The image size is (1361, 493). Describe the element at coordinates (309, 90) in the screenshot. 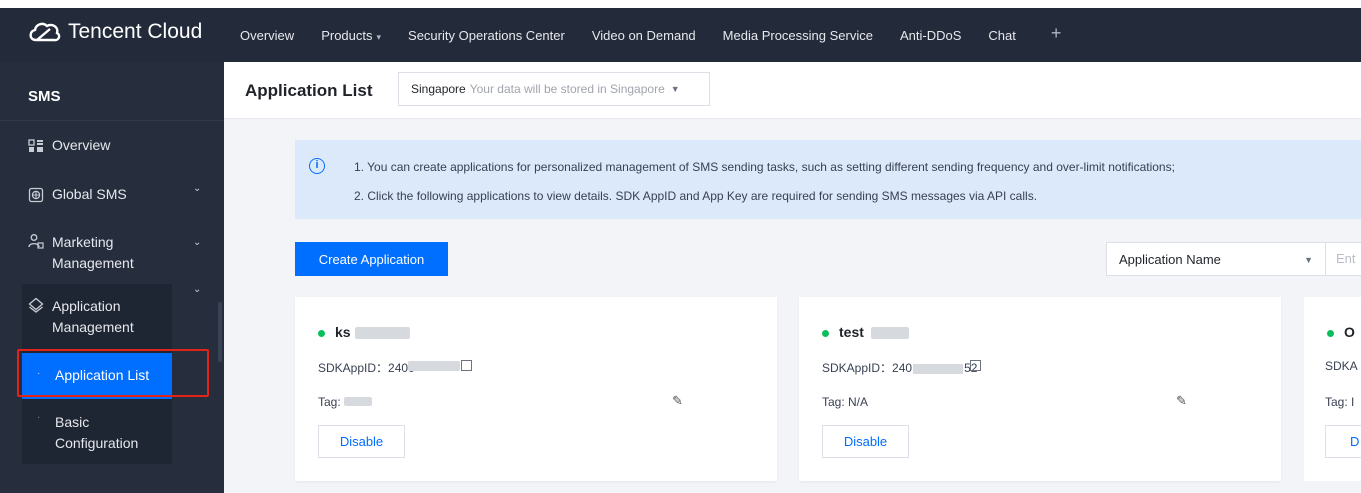

I see `page-title: Application List` at that location.